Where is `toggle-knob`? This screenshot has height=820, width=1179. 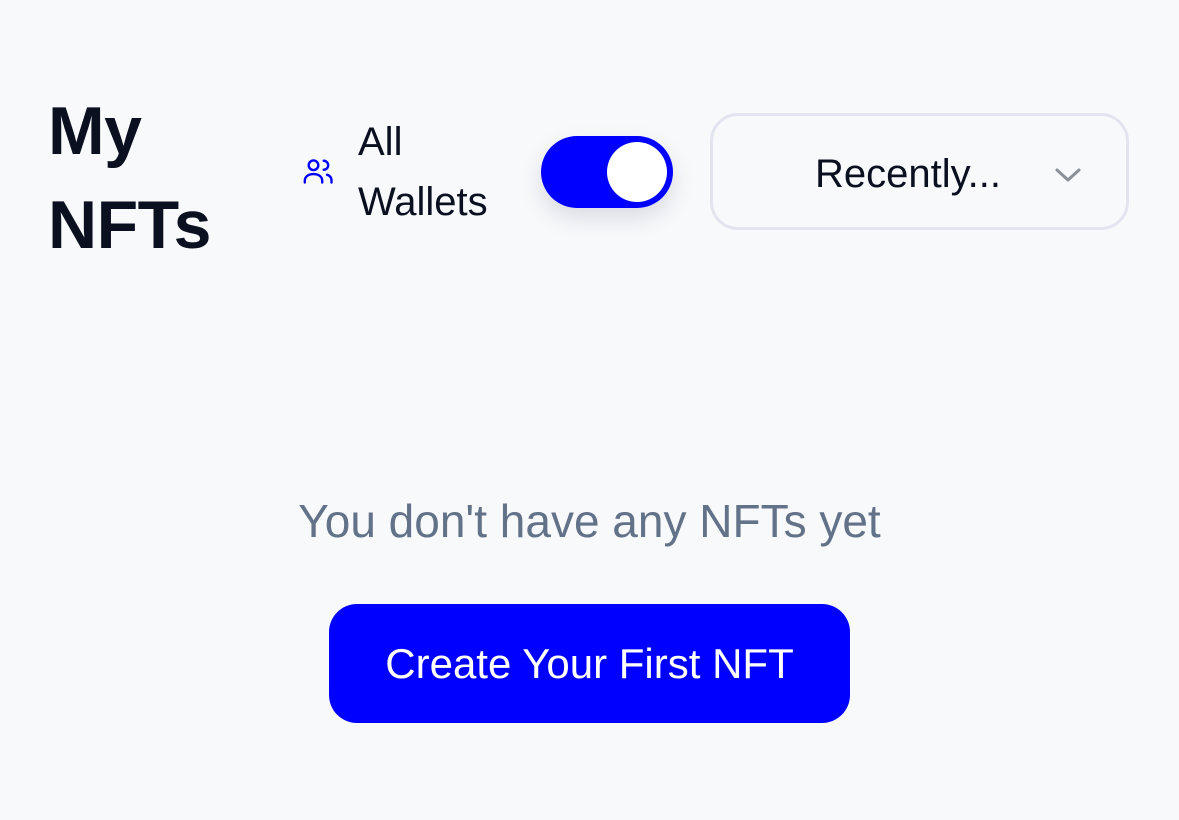 toggle-knob is located at coordinates (637, 172).